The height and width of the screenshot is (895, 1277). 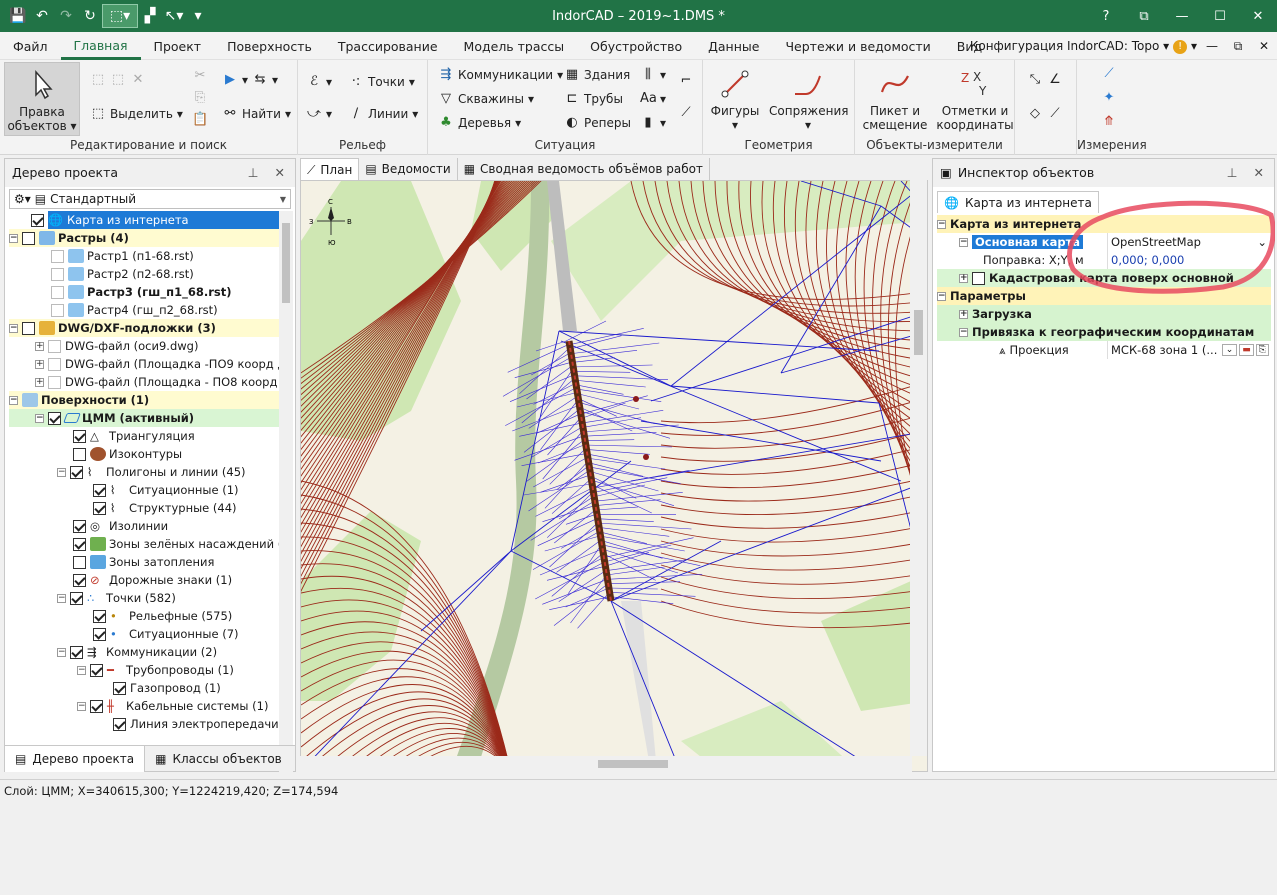 I want to click on tree-item-situational-lines: ⌇ Ситуационные (1), so click(x=145, y=490).